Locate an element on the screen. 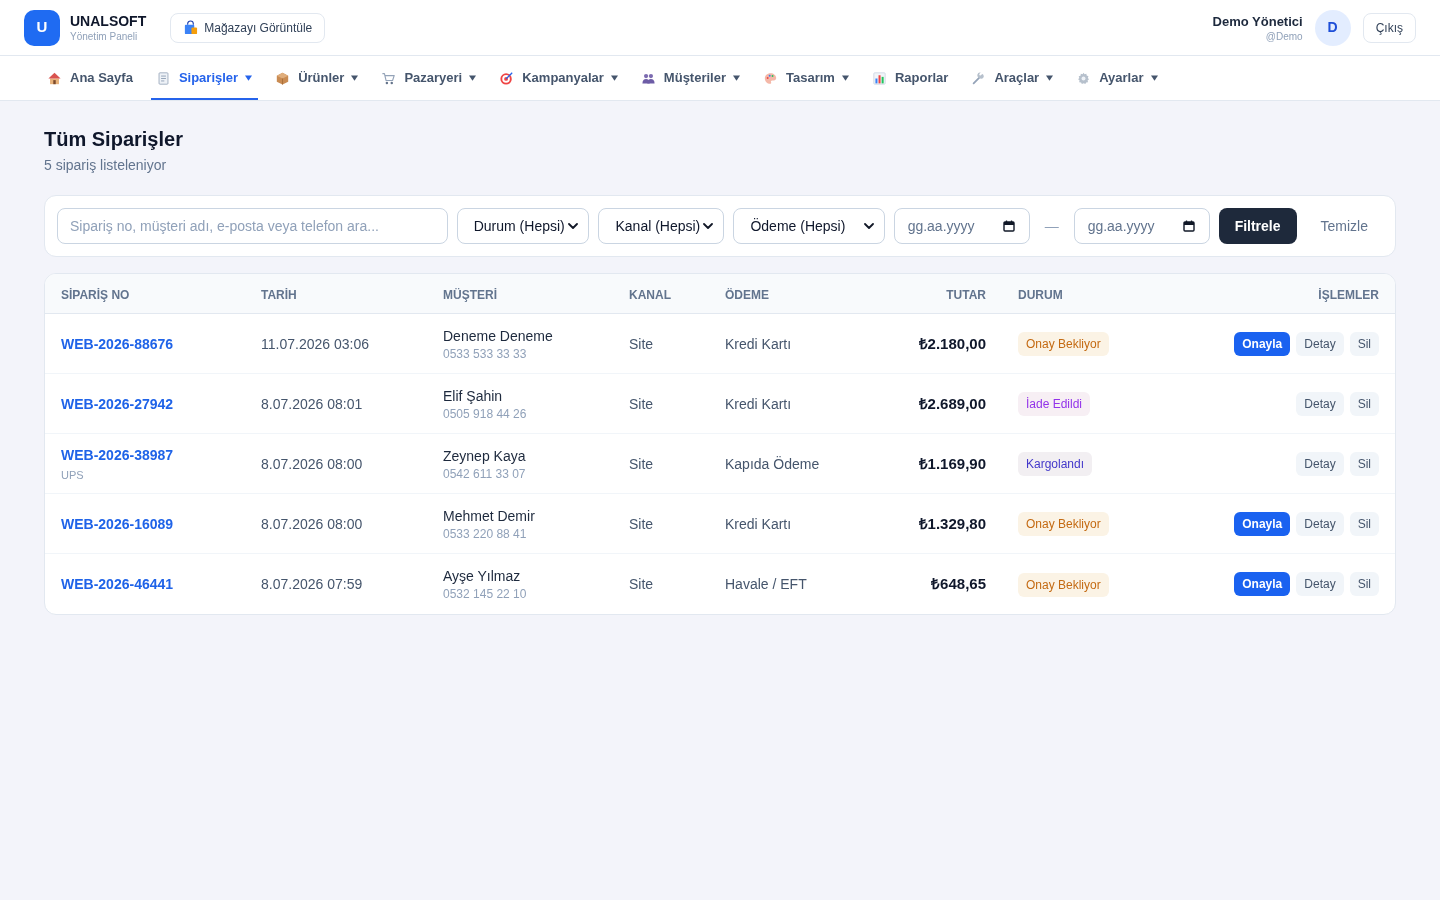 This screenshot has width=1440, height=900. customer-phone: 0533 533 33 33 is located at coordinates (485, 353).